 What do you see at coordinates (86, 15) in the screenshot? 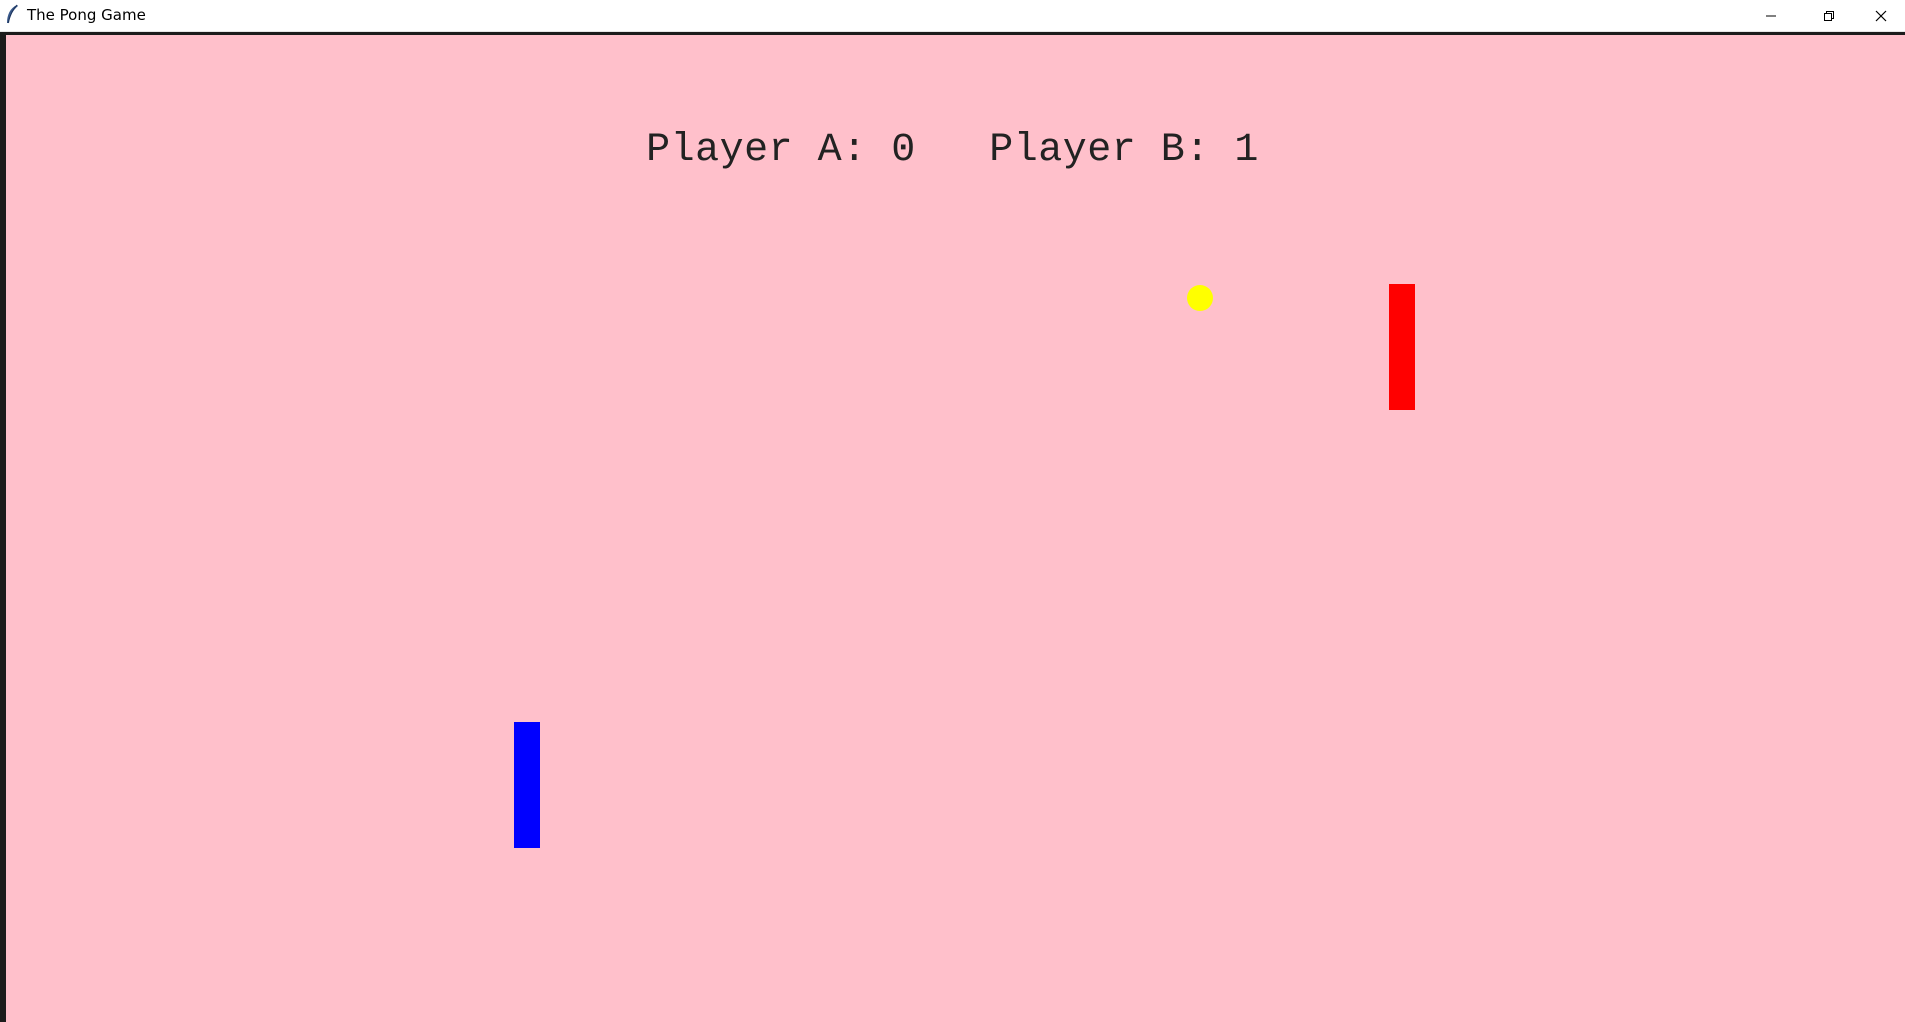
I see `window-title: The Pong Game` at bounding box center [86, 15].